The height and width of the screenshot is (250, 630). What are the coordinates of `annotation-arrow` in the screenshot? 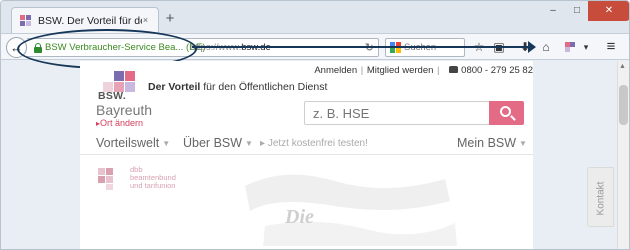 It's located at (364, 47).